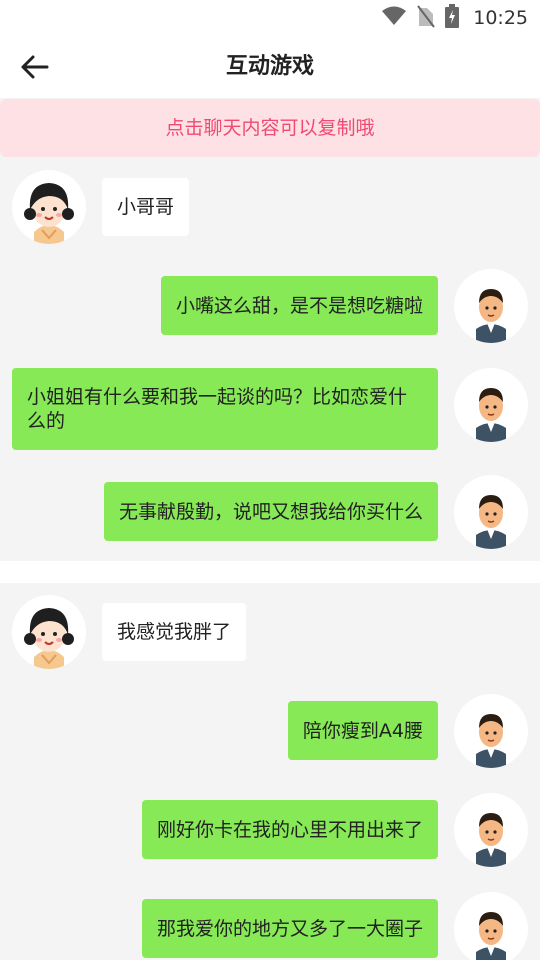 This screenshot has width=540, height=960. What do you see at coordinates (270, 128) in the screenshot?
I see `copy-hint-banner: 点击聊天内容可以复制哦` at bounding box center [270, 128].